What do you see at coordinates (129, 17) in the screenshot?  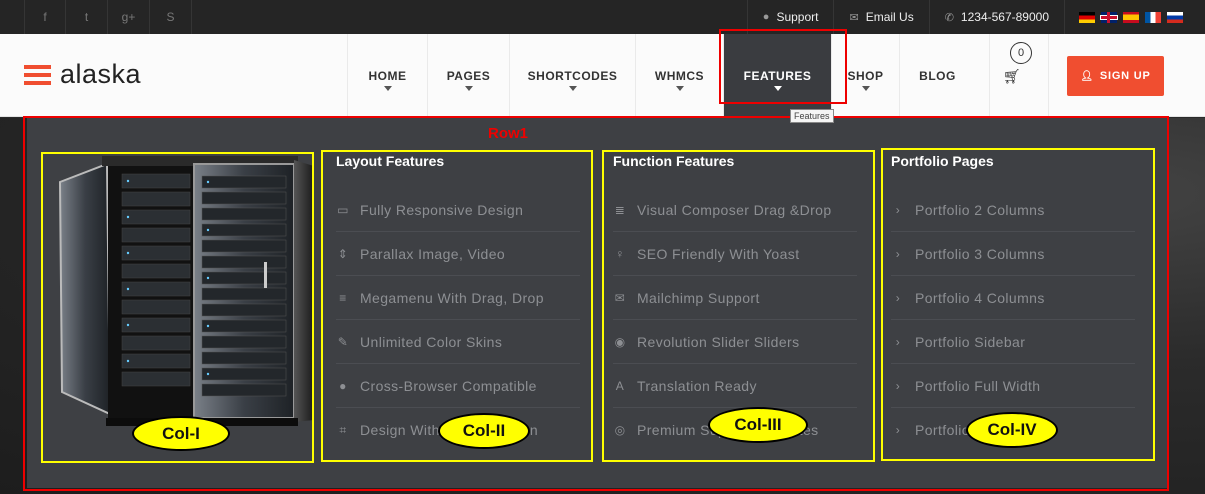 I see `google-plus-icon: g+` at bounding box center [129, 17].